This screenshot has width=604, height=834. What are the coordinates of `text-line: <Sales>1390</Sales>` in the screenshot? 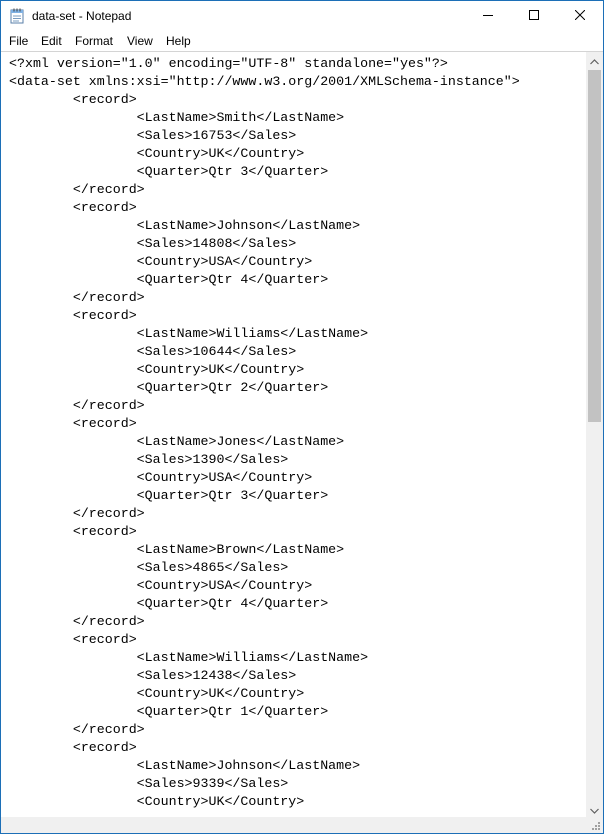 It's located at (149, 459).